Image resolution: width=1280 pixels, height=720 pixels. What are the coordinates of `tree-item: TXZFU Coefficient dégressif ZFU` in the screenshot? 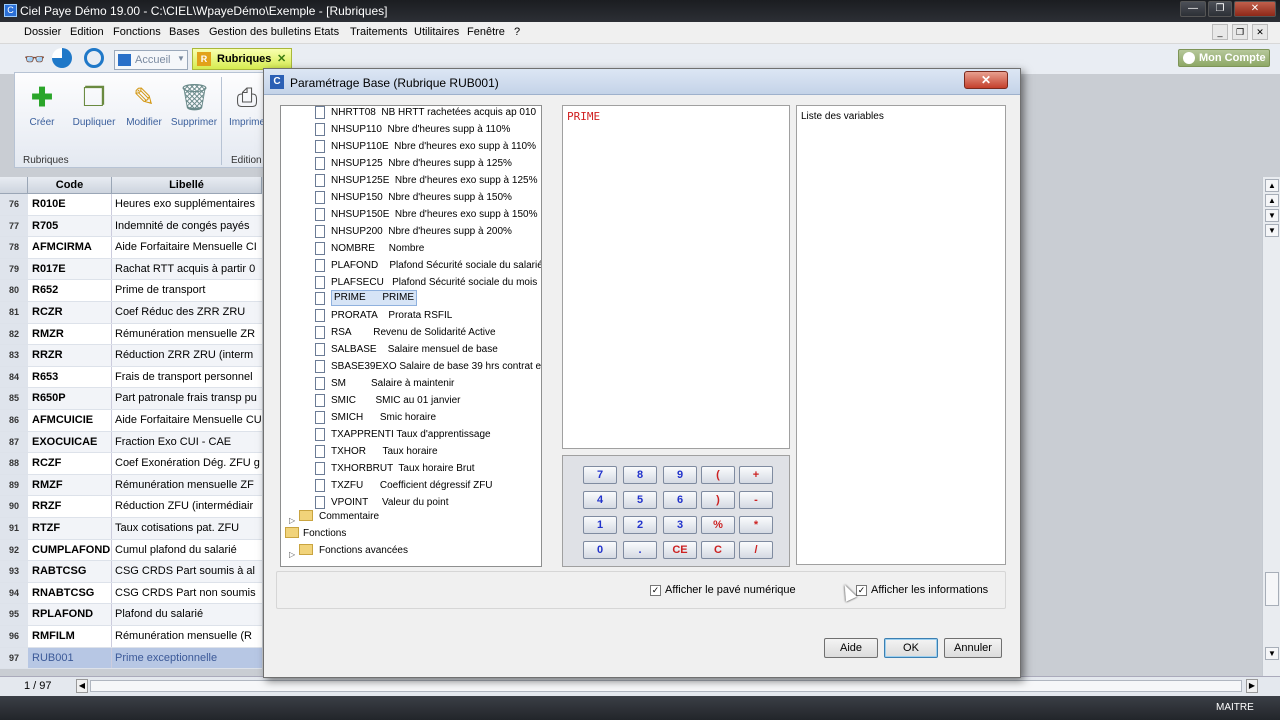 It's located at (428, 485).